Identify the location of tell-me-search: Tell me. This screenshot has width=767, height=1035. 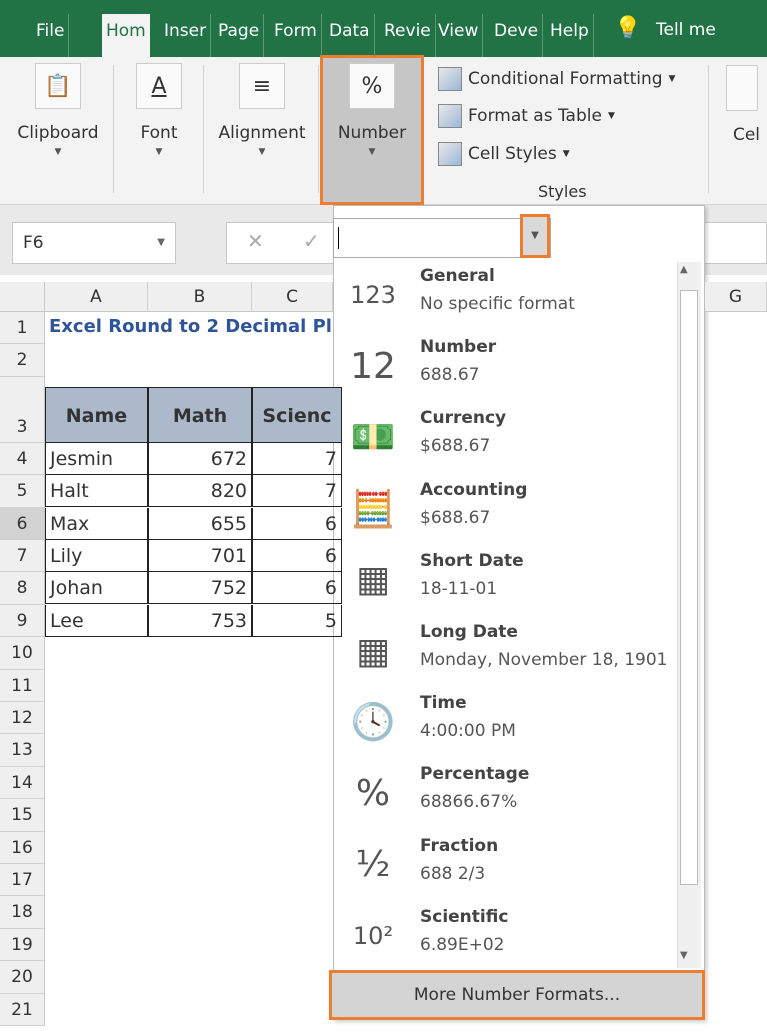
(686, 30).